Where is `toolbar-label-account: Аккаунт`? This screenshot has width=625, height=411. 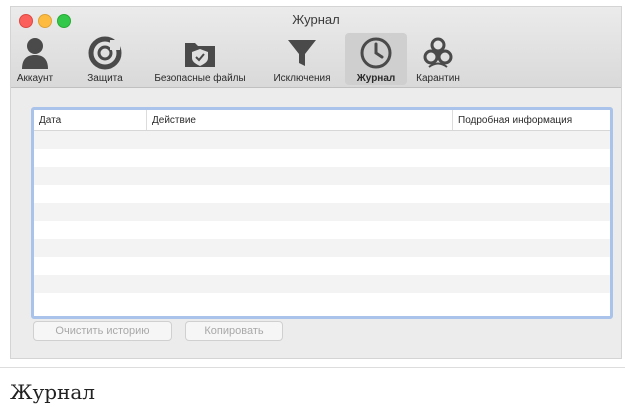
toolbar-label-account: Аккаунт is located at coordinates (35, 78).